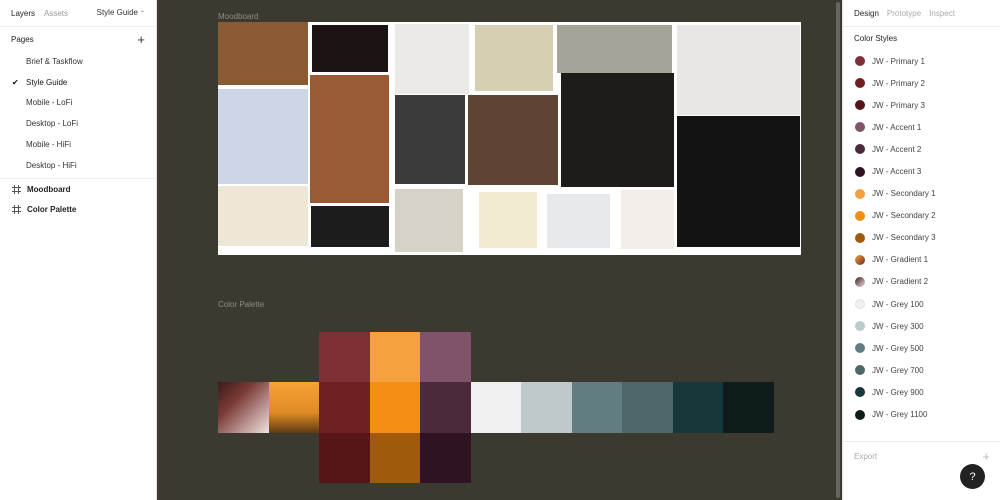 The image size is (1000, 500). What do you see at coordinates (738, 181) in the screenshot?
I see `whiskey-box-dark-photo` at bounding box center [738, 181].